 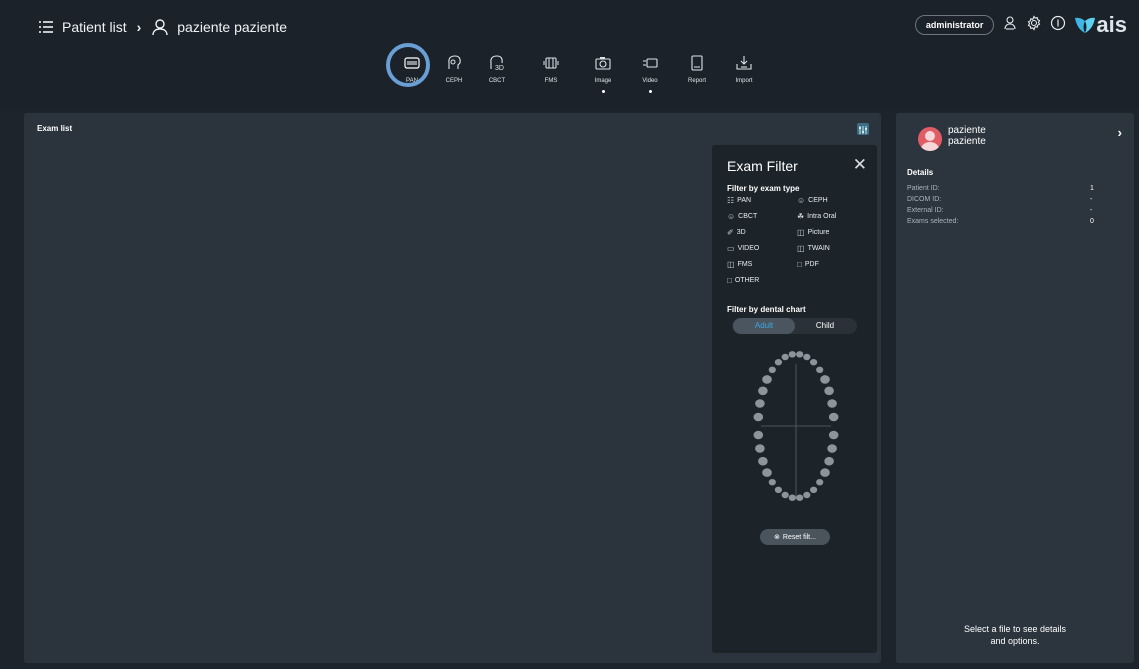 I want to click on filter-type-label: Intra Oral, so click(x=822, y=216).